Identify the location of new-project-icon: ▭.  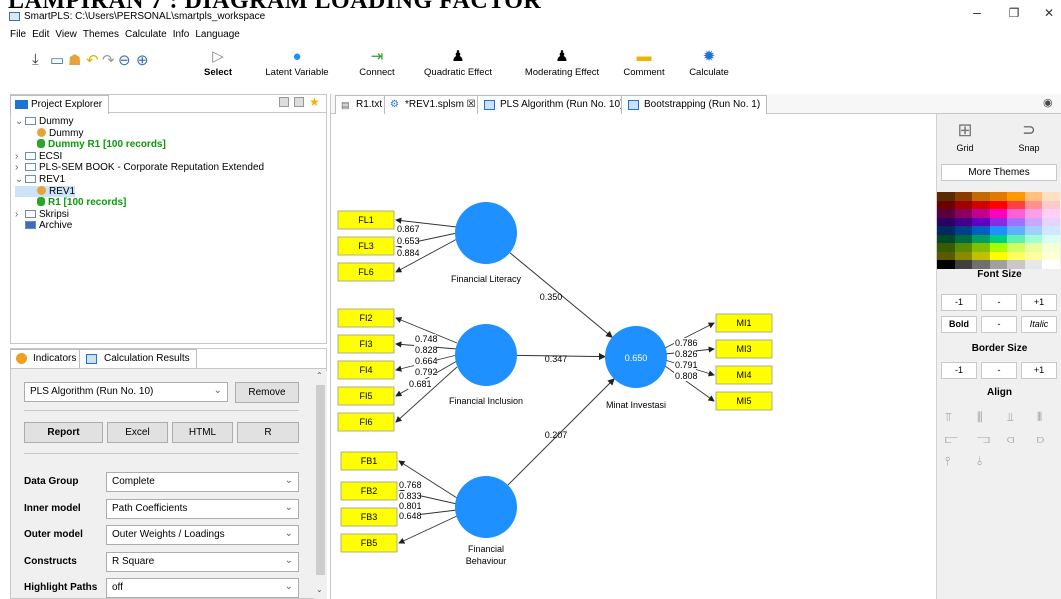
(57, 60).